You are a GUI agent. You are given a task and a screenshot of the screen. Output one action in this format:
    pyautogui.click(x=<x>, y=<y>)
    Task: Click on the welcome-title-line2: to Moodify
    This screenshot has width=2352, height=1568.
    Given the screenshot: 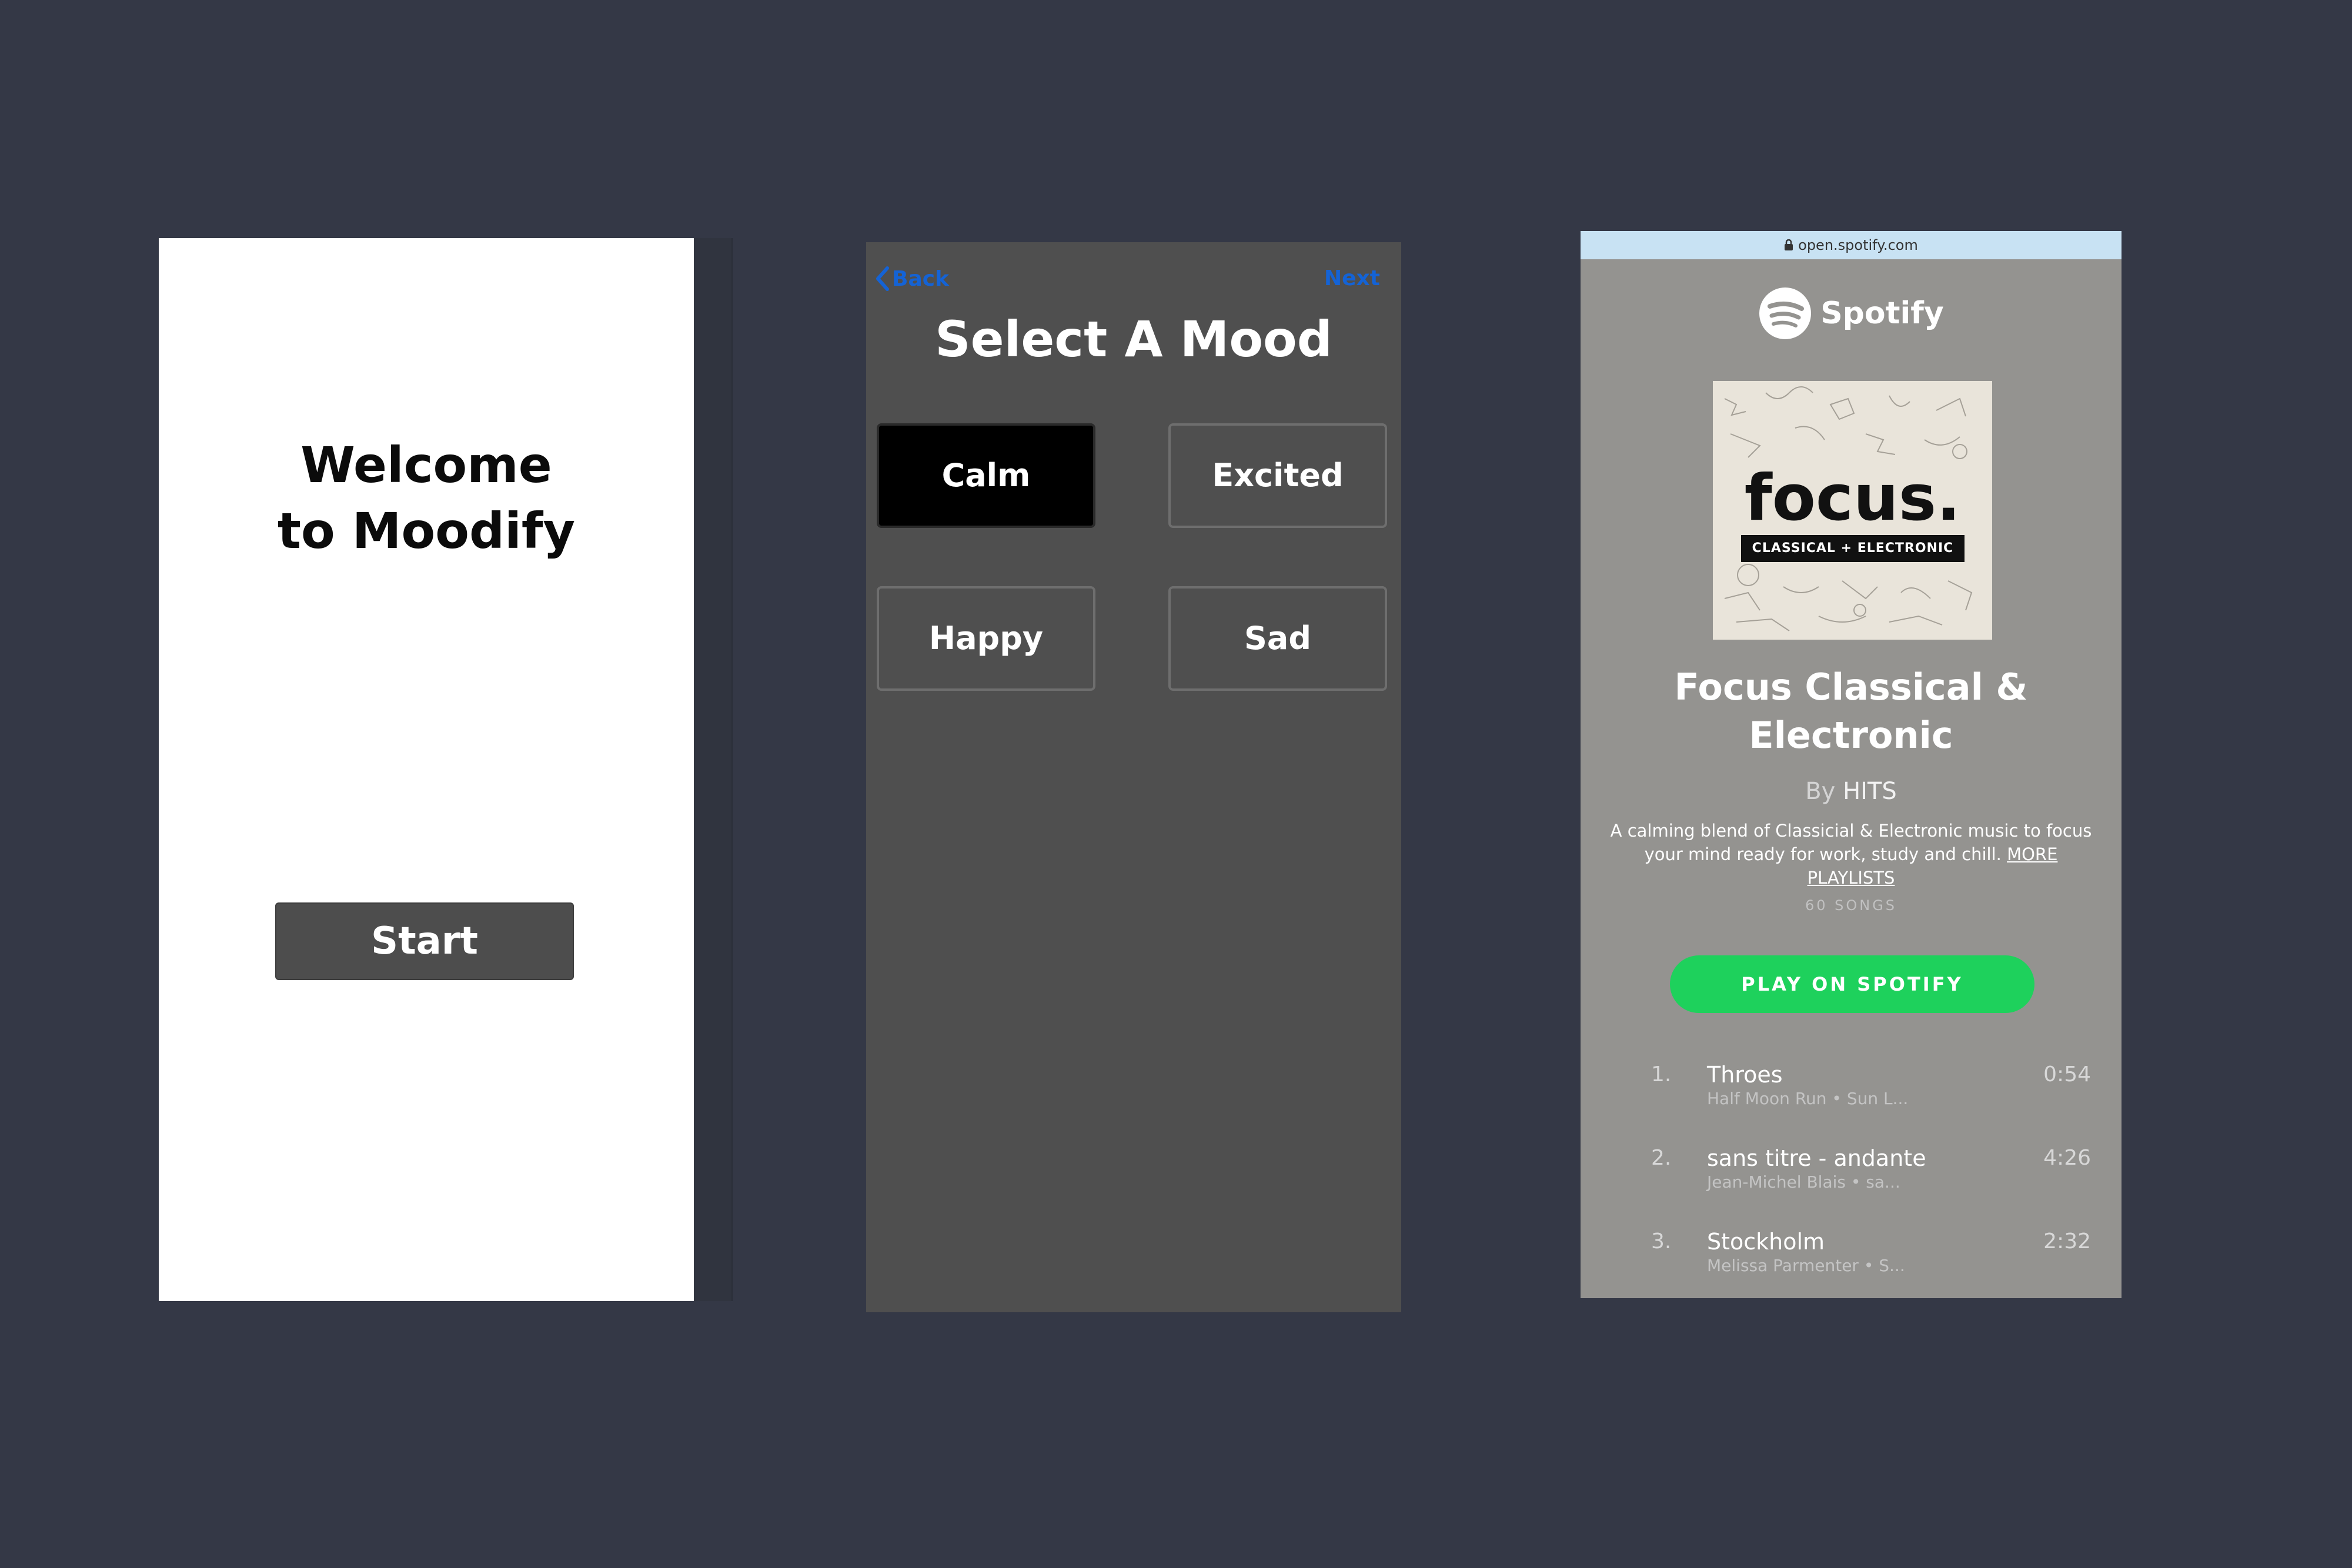 What is the action you would take?
    pyautogui.click(x=426, y=531)
    